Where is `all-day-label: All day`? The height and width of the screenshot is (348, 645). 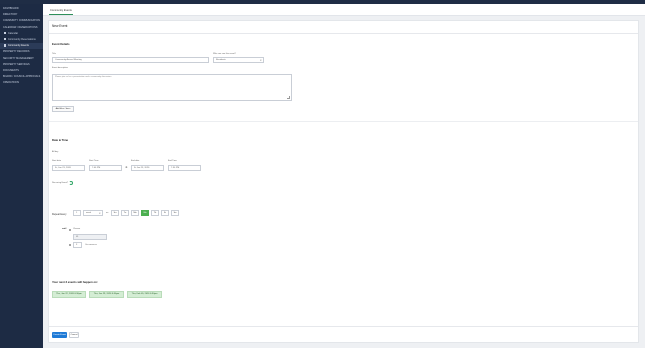 all-day-label: All day is located at coordinates (55, 152).